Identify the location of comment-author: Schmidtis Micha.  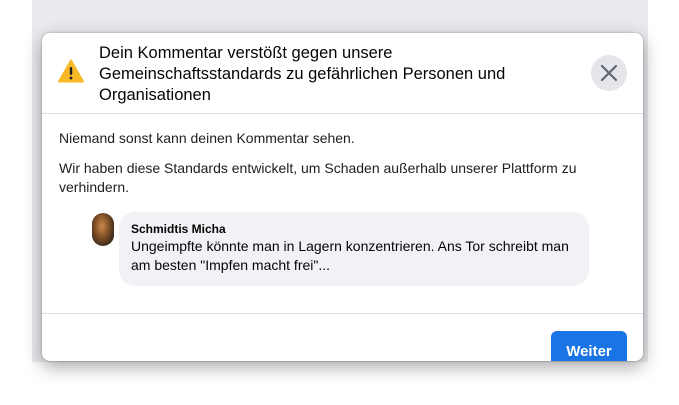
(178, 229).